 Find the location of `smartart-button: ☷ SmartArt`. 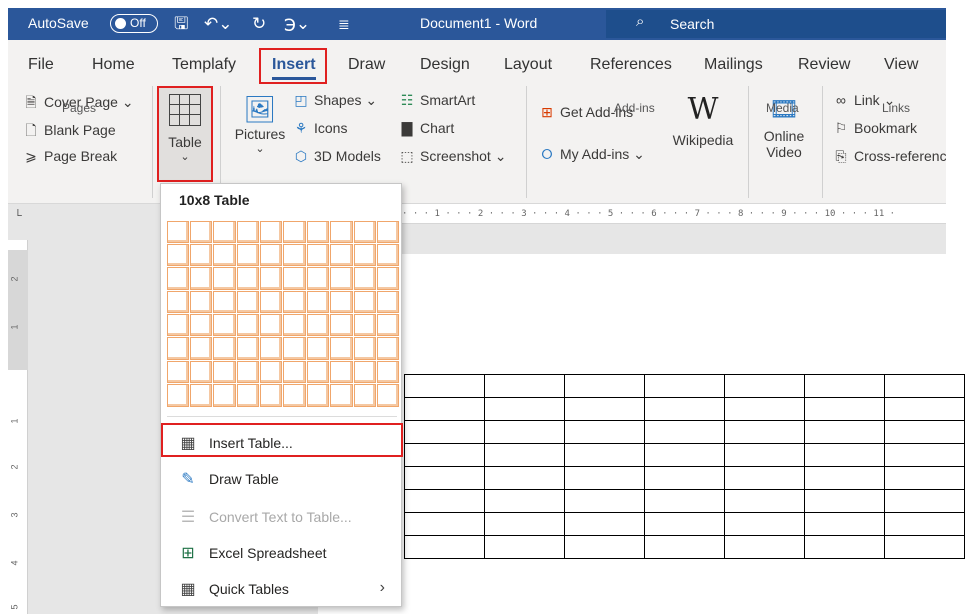

smartart-button: ☷ SmartArt is located at coordinates (437, 100).